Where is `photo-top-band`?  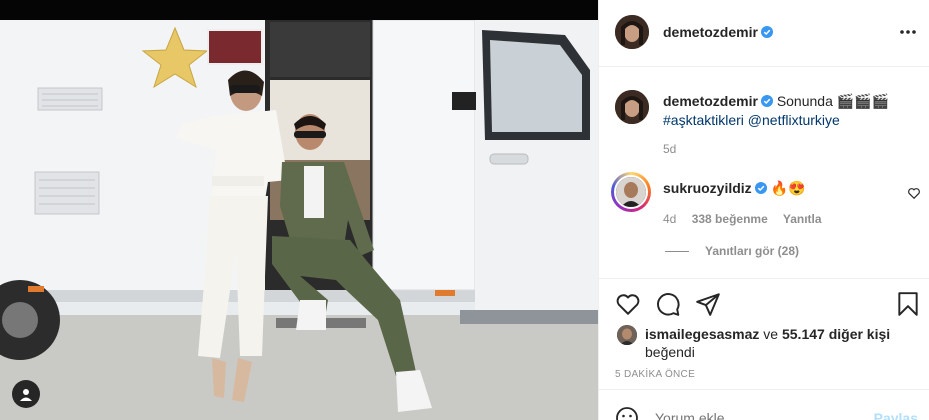 photo-top-band is located at coordinates (299, 10).